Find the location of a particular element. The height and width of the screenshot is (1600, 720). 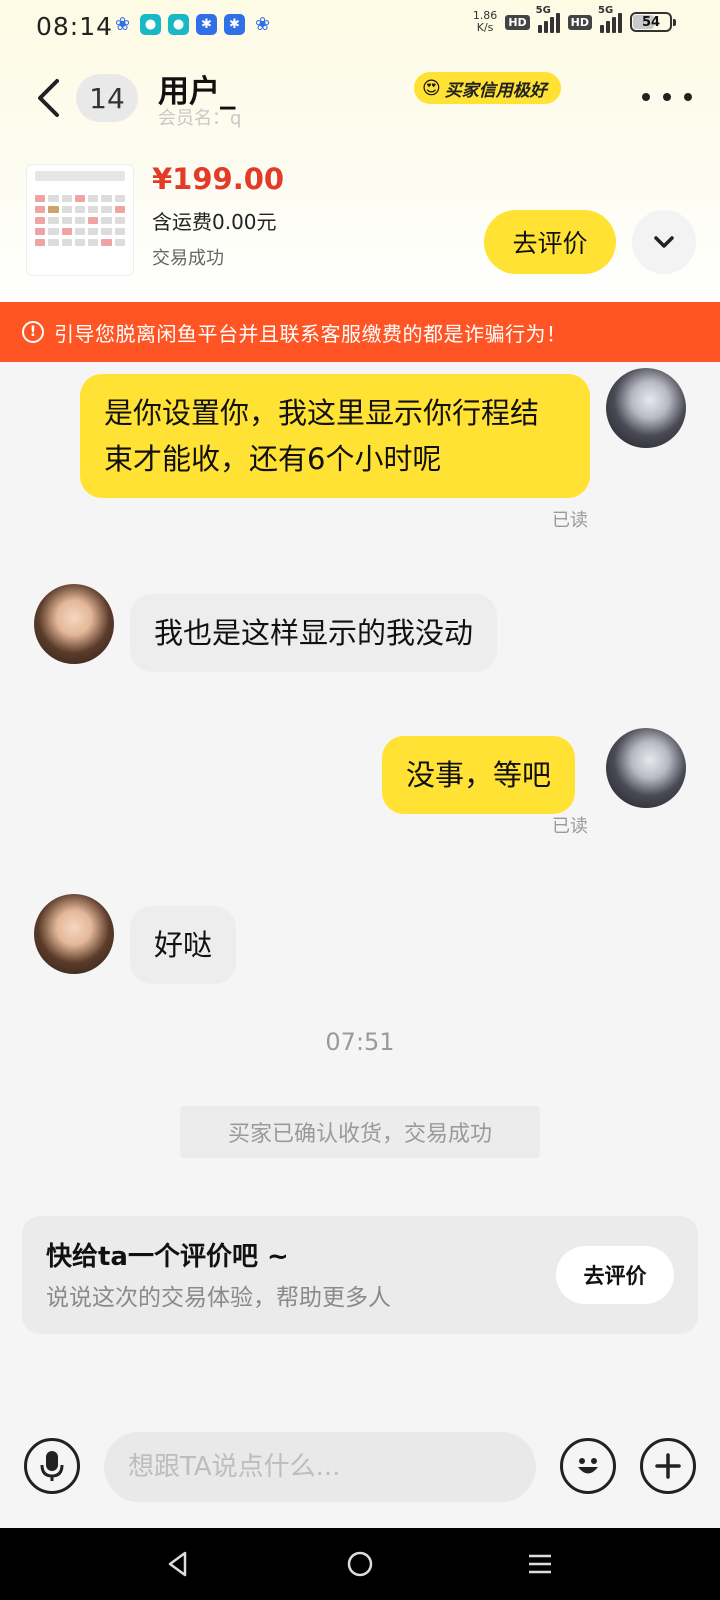

hd-icon: HD is located at coordinates (517, 22).